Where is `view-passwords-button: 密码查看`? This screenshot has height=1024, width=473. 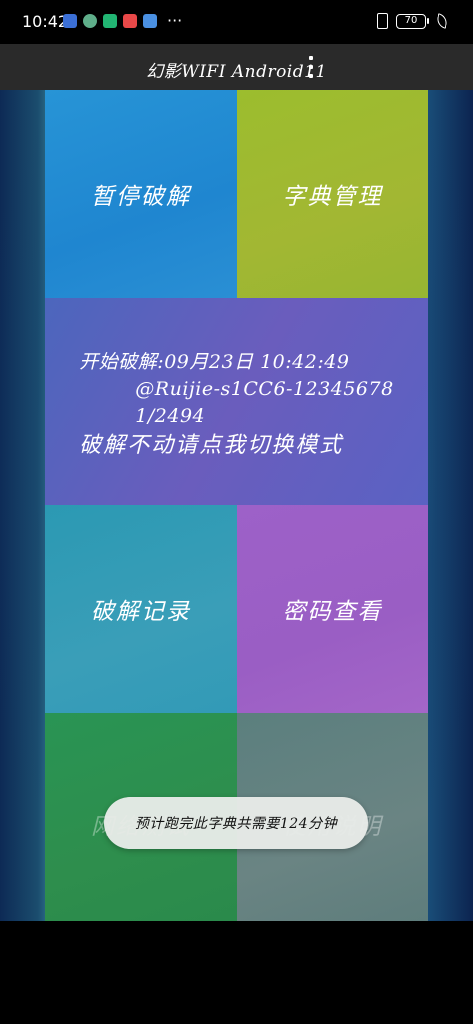 view-passwords-button: 密码查看 is located at coordinates (332, 609).